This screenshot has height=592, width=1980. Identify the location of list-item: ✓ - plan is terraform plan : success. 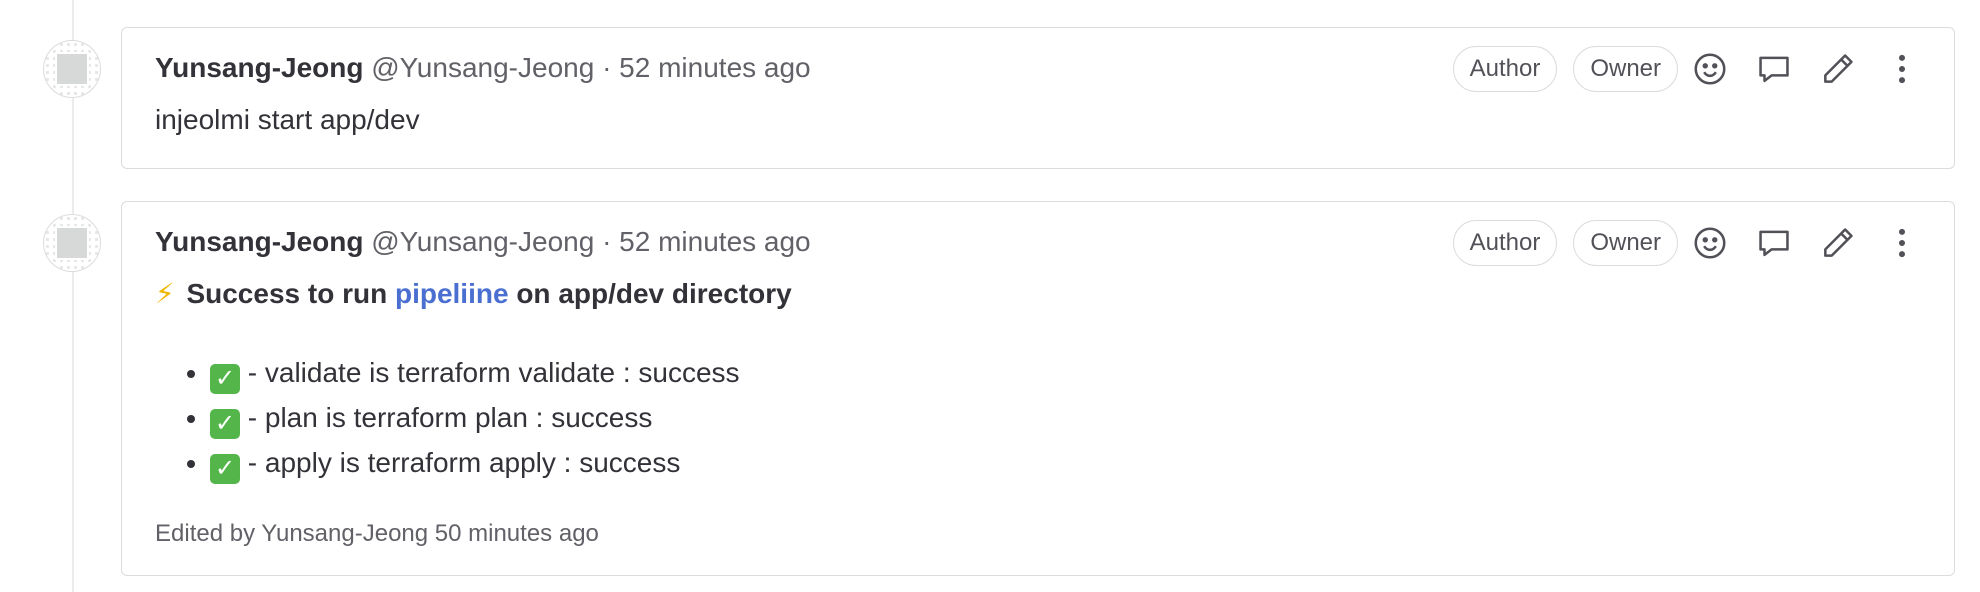
(475, 417).